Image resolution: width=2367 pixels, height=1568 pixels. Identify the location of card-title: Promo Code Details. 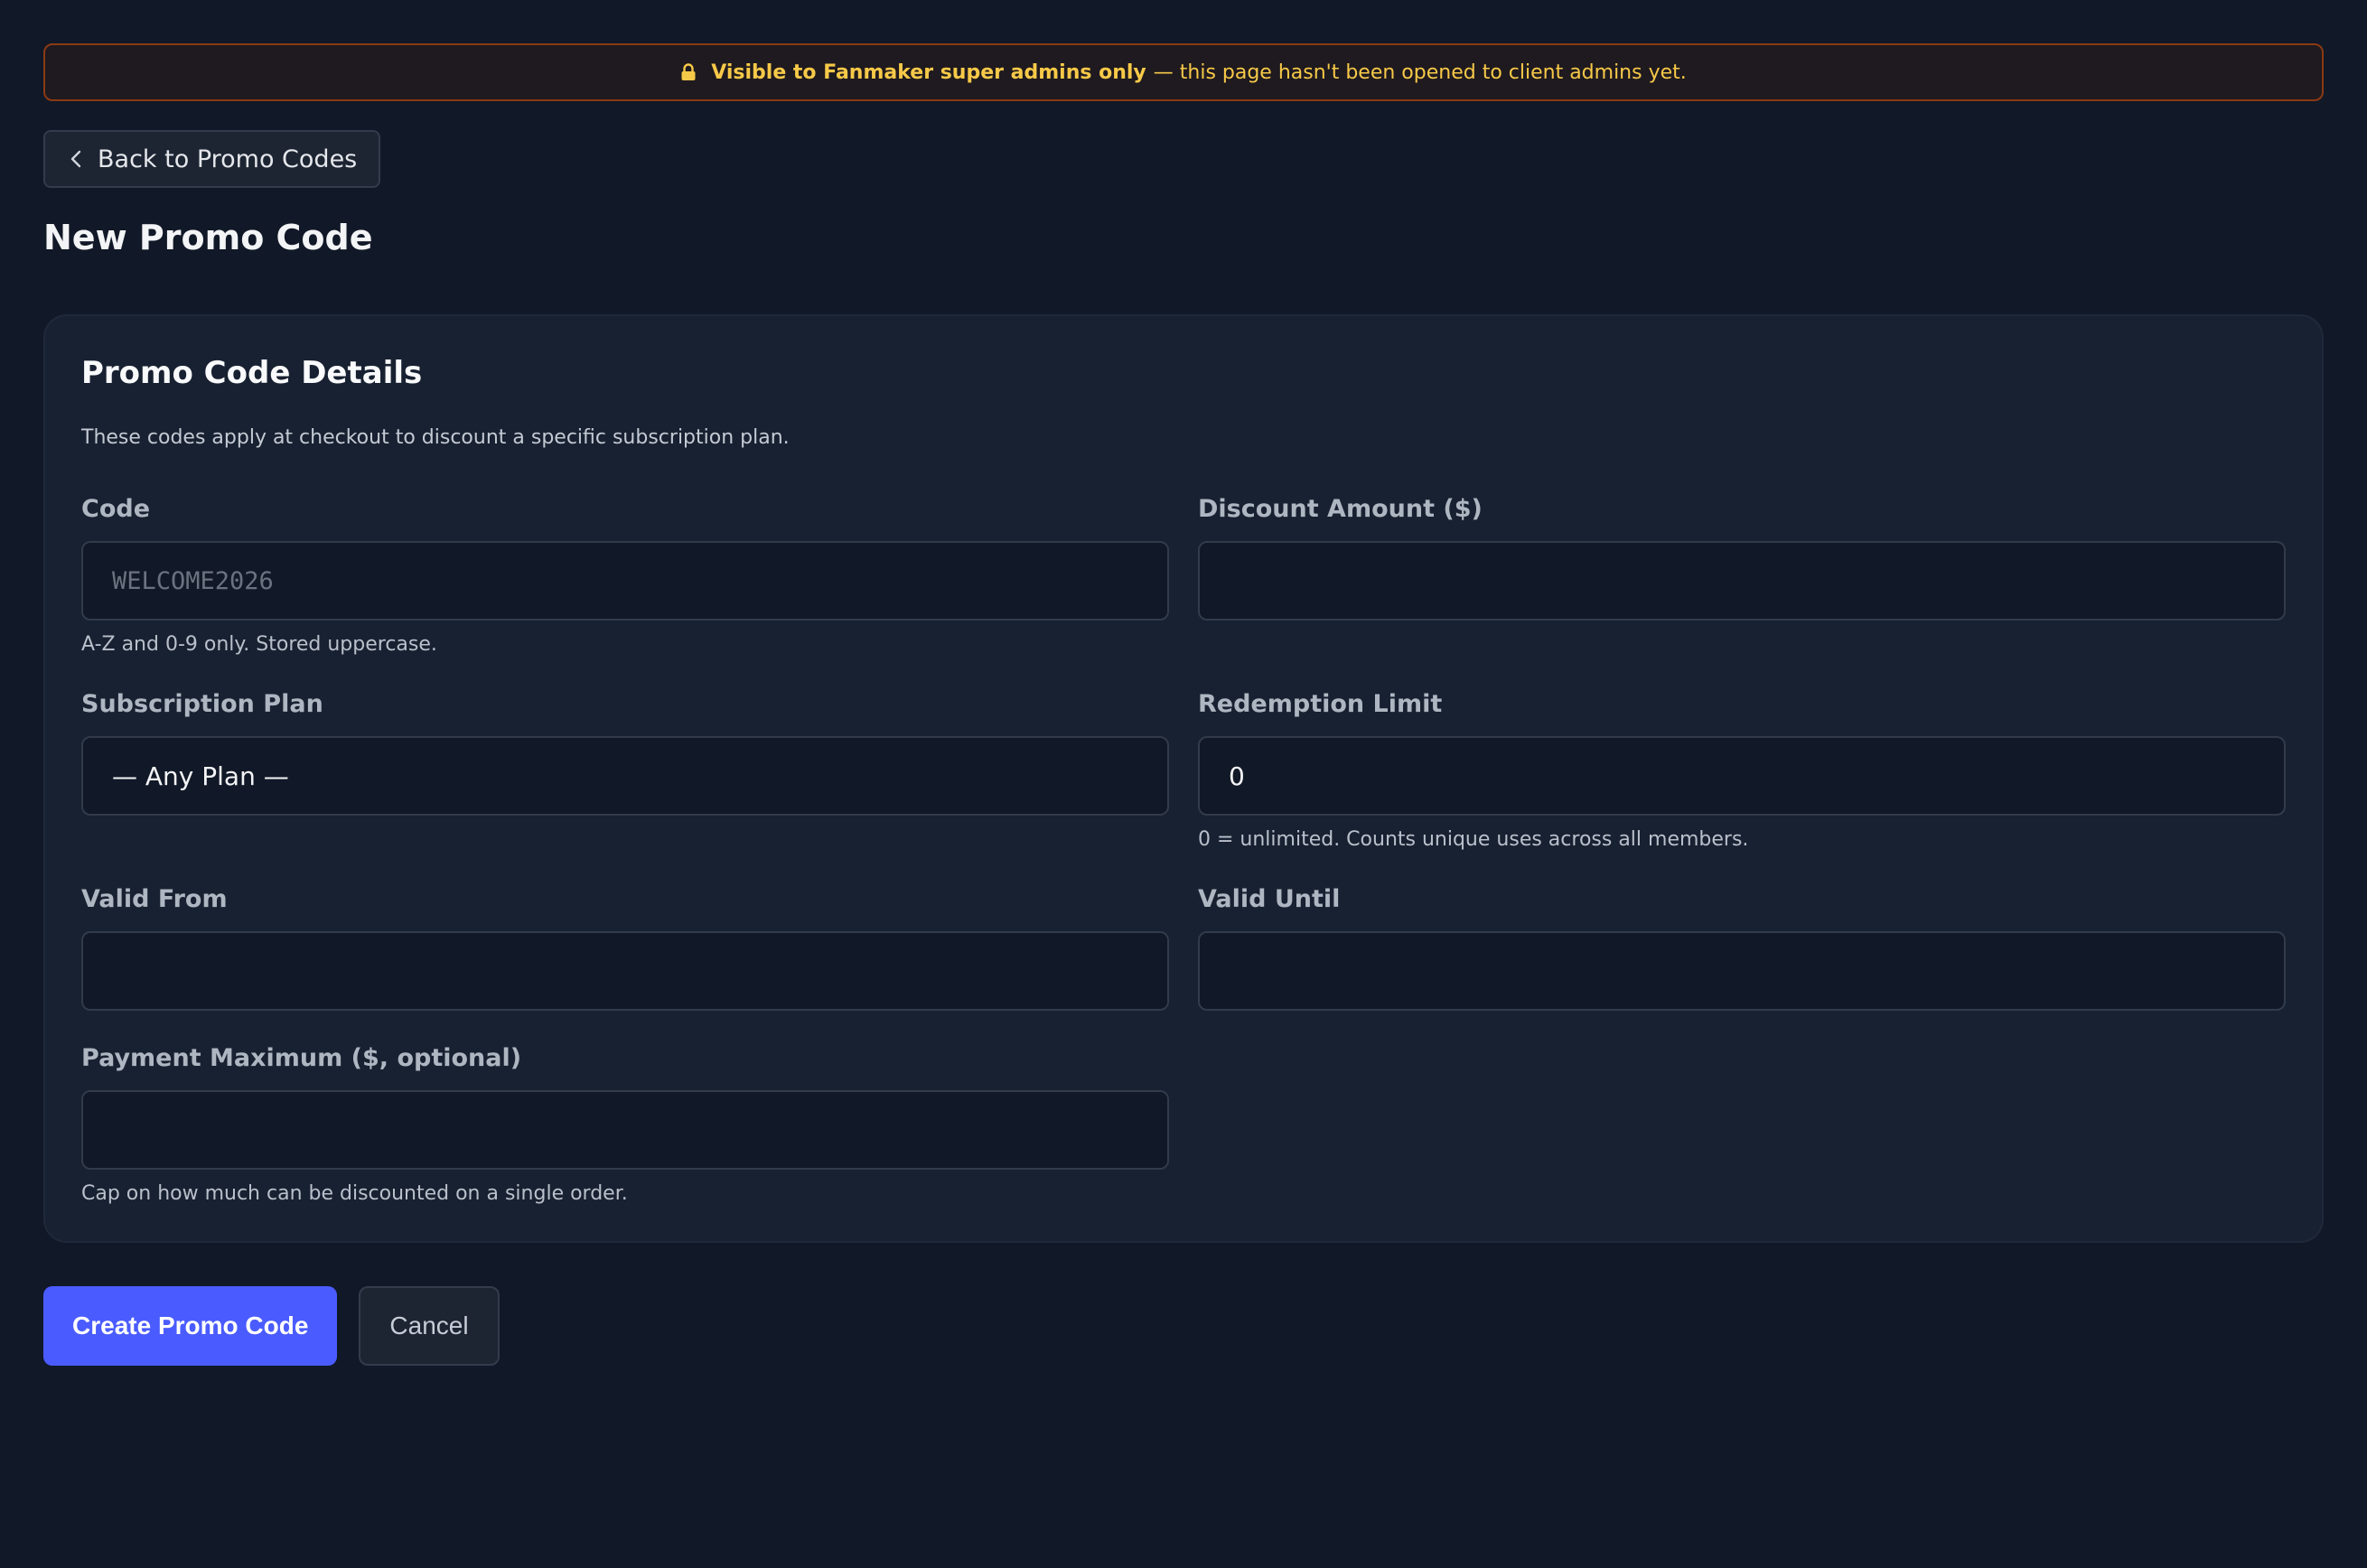
(252, 373).